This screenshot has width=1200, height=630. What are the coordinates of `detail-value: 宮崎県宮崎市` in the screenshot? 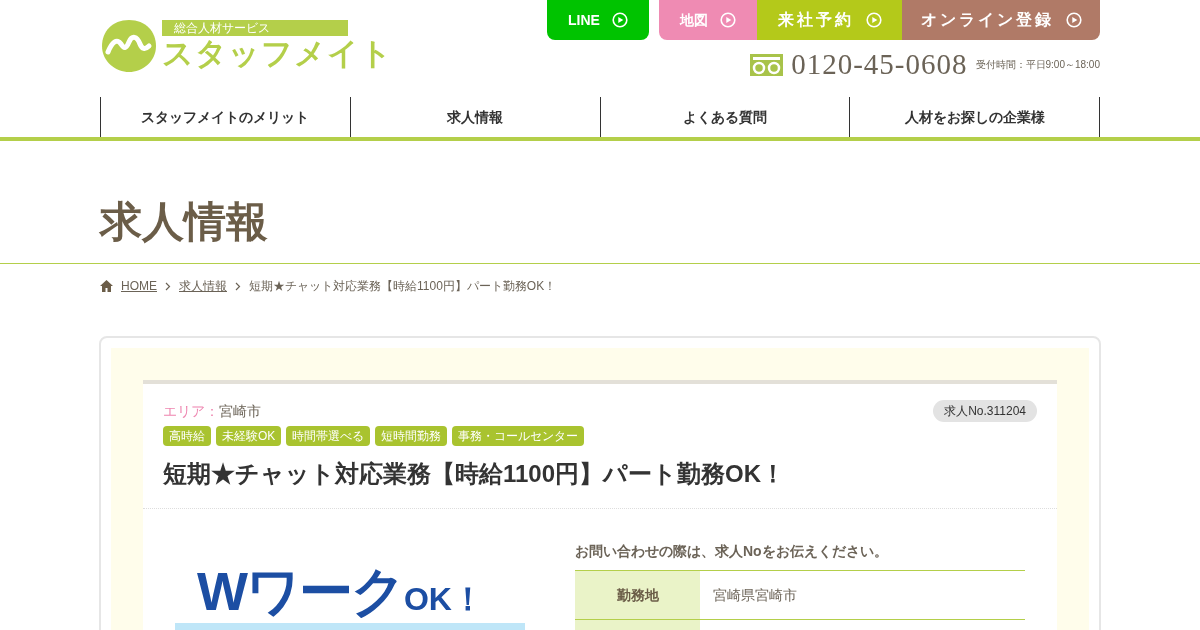 It's located at (755, 595).